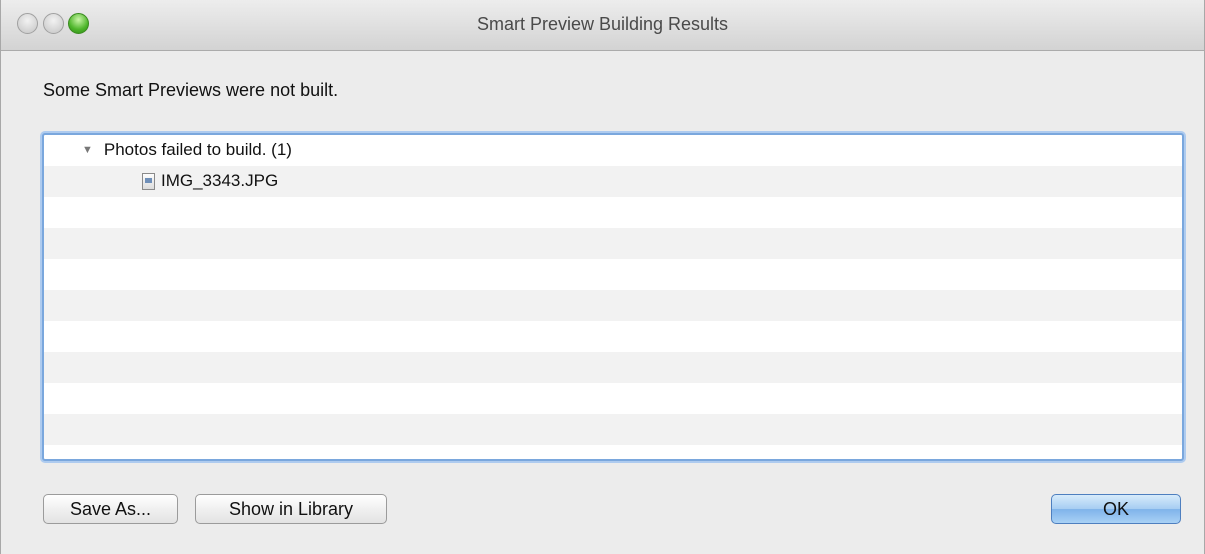  What do you see at coordinates (1116, 509) in the screenshot?
I see `ok-button: OK` at bounding box center [1116, 509].